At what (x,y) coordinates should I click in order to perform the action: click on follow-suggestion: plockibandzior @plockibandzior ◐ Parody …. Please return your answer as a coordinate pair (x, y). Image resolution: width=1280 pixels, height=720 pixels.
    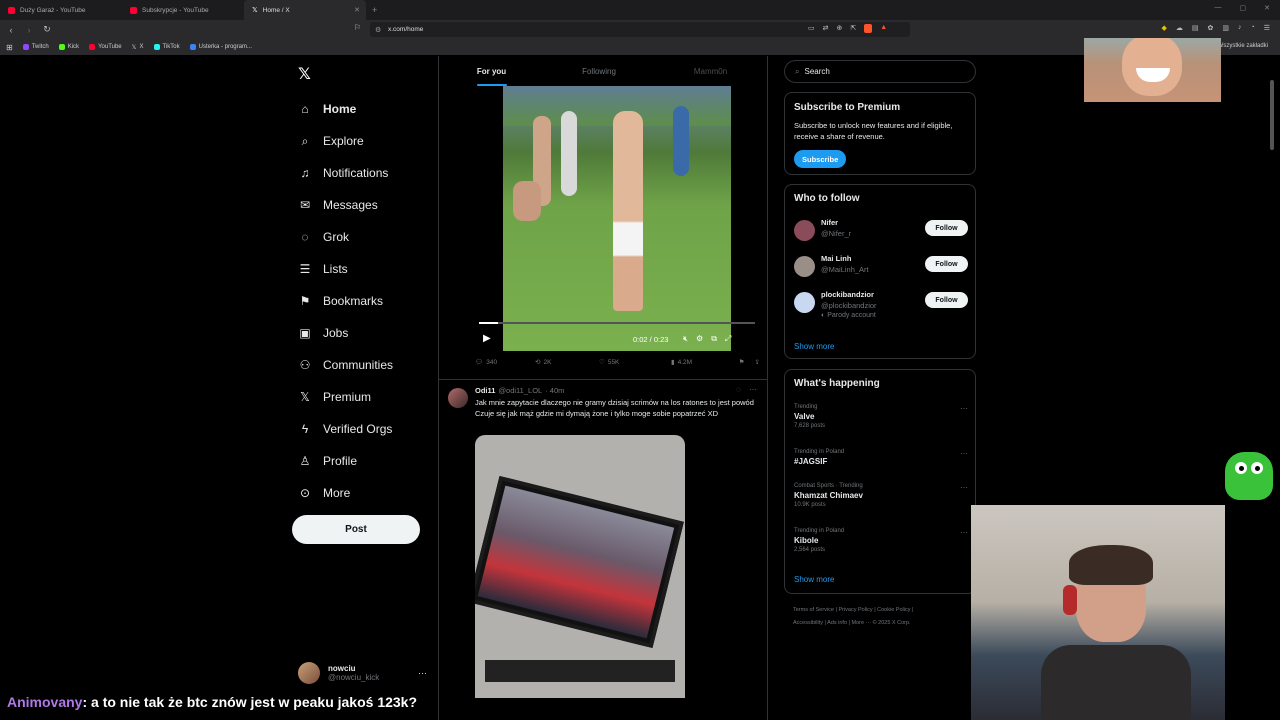
    Looking at the image, I should click on (881, 308).